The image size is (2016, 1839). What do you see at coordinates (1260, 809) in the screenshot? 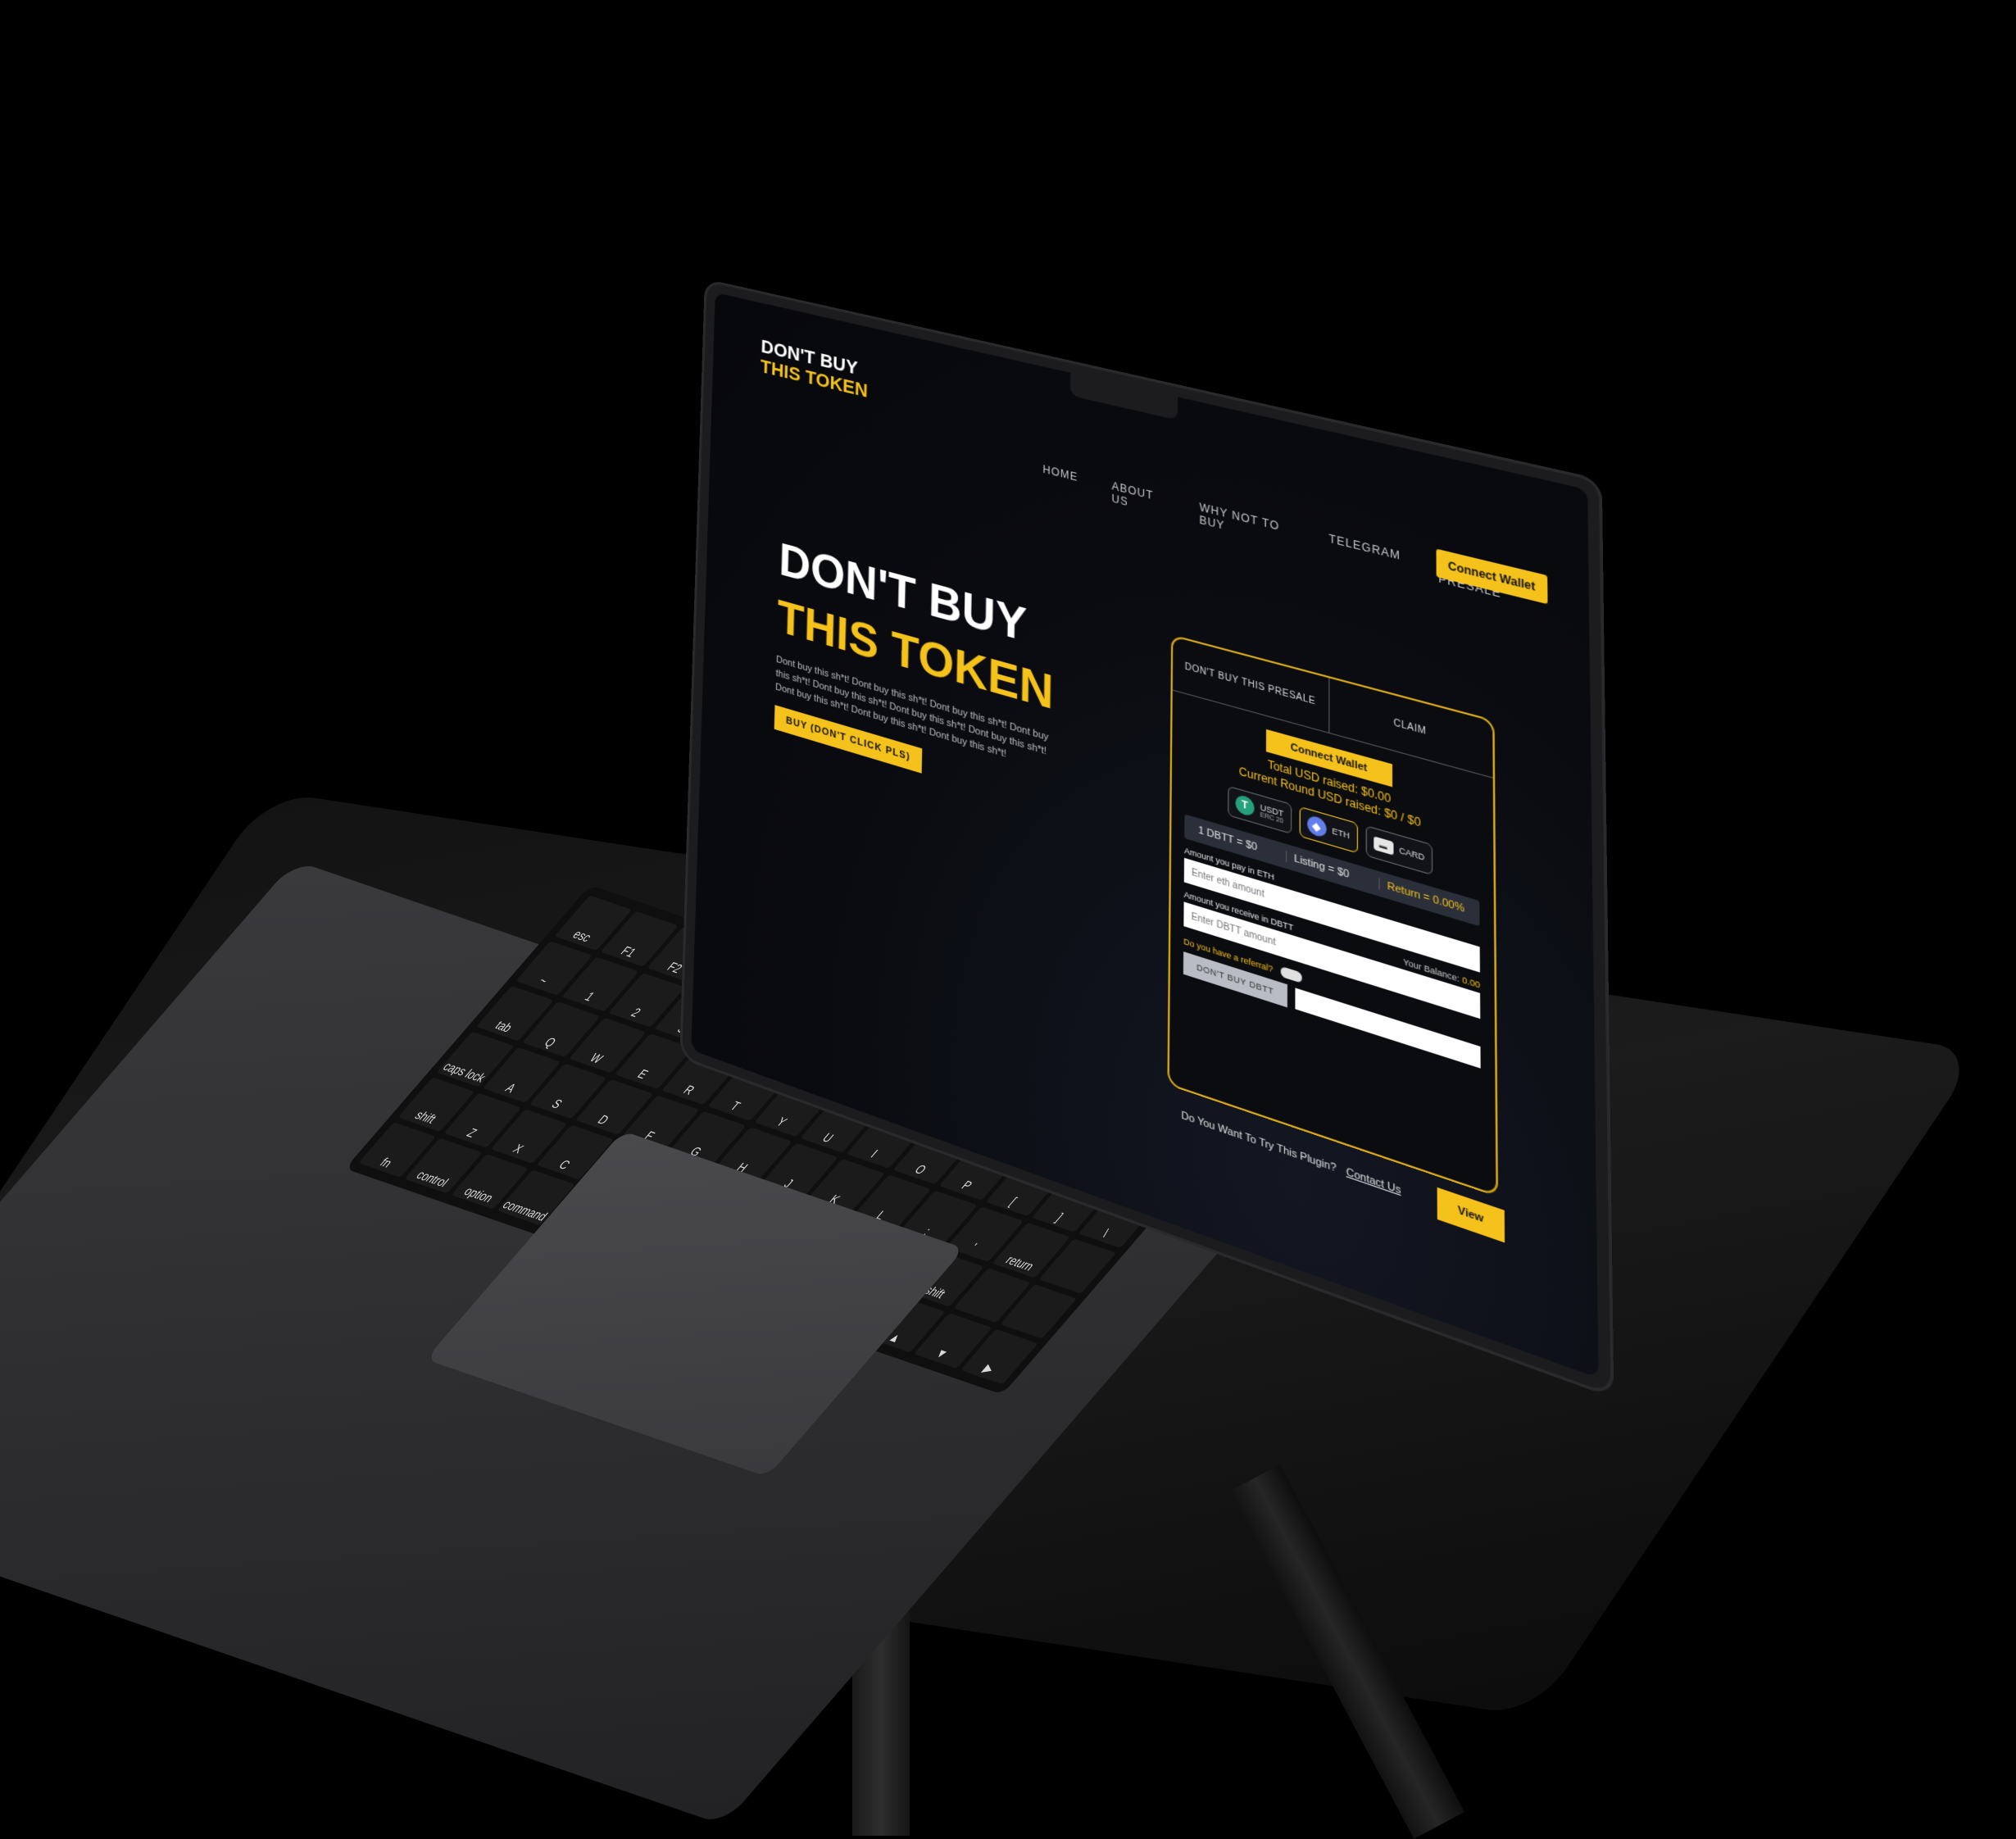
I see `pay-option-usdt: T USDT ERC 20` at bounding box center [1260, 809].